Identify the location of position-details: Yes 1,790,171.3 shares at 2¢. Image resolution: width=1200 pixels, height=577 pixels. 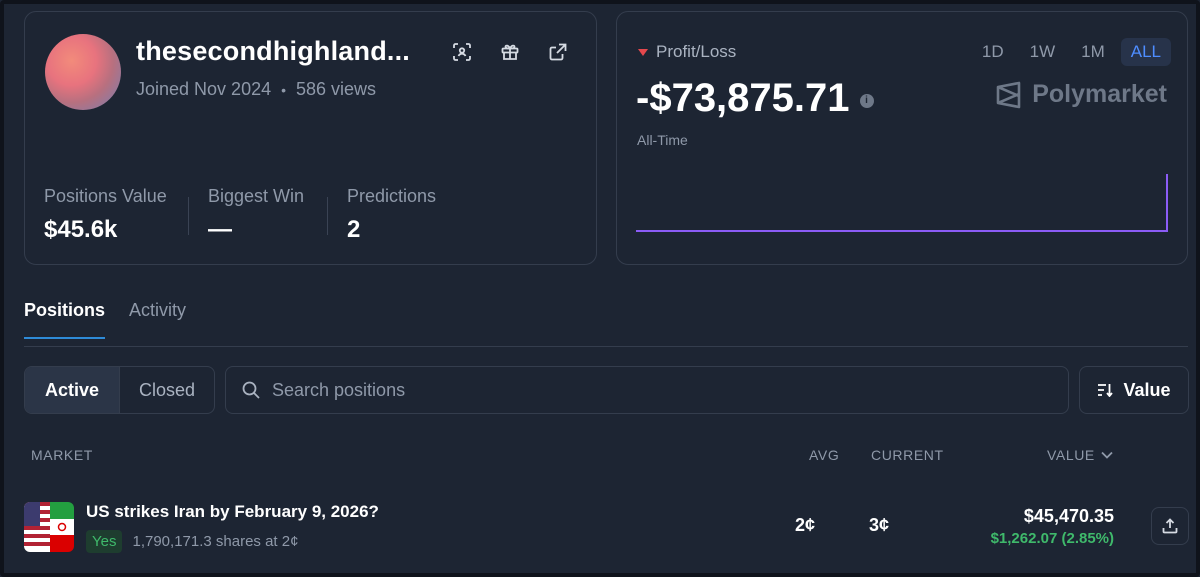
(192, 541).